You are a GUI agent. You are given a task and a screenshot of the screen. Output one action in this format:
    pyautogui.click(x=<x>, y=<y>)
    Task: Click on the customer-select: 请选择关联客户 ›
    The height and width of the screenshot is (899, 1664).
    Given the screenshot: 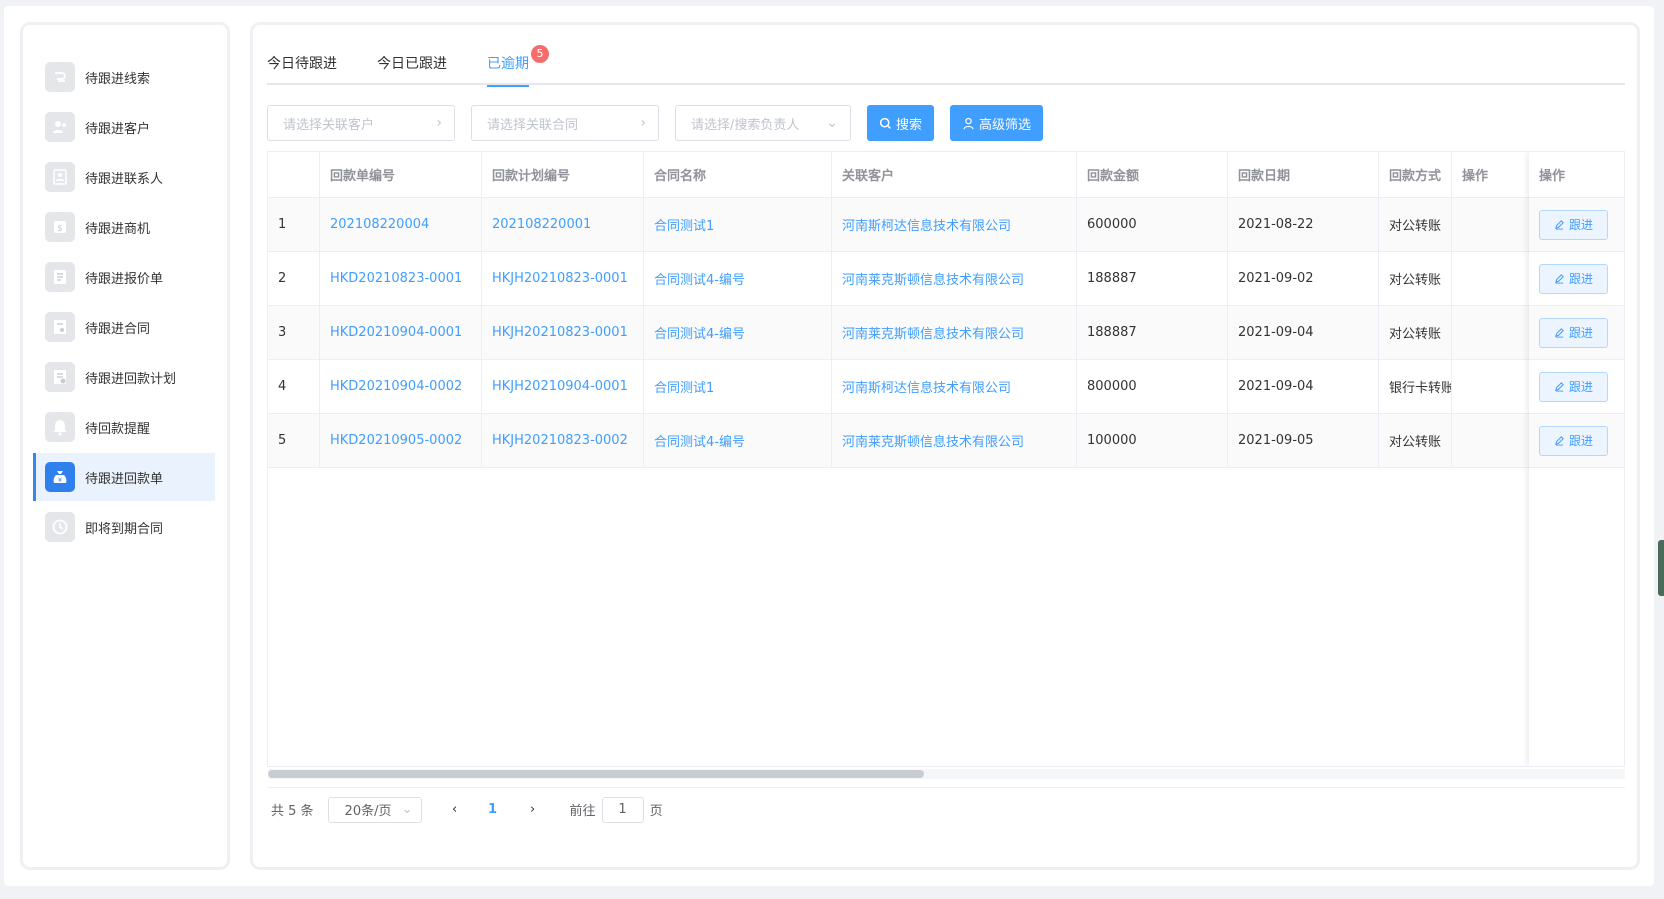 What is the action you would take?
    pyautogui.click(x=361, y=123)
    